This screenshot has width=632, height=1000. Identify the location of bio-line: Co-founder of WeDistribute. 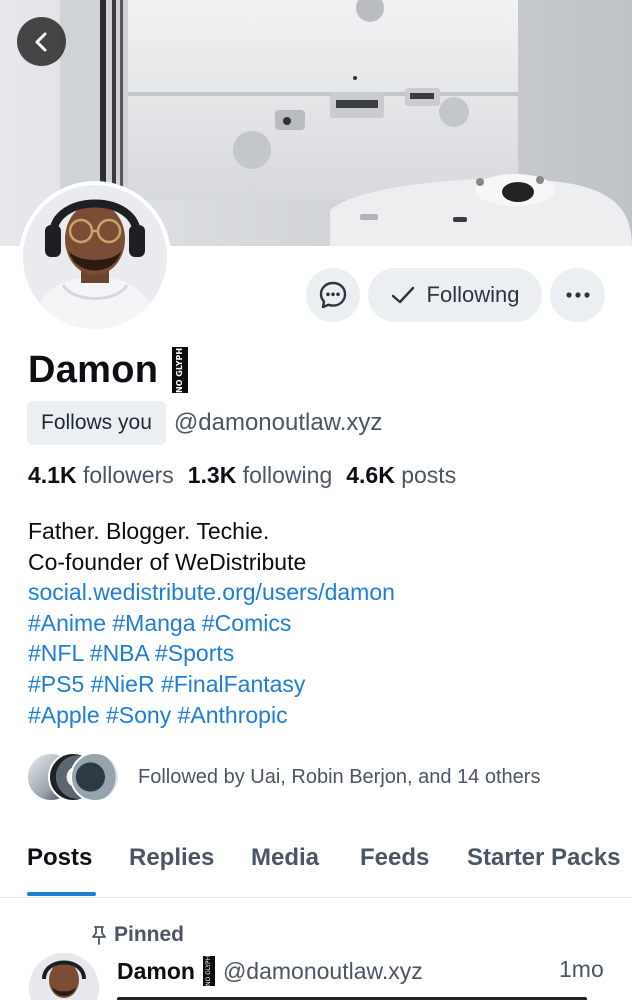
(167, 561).